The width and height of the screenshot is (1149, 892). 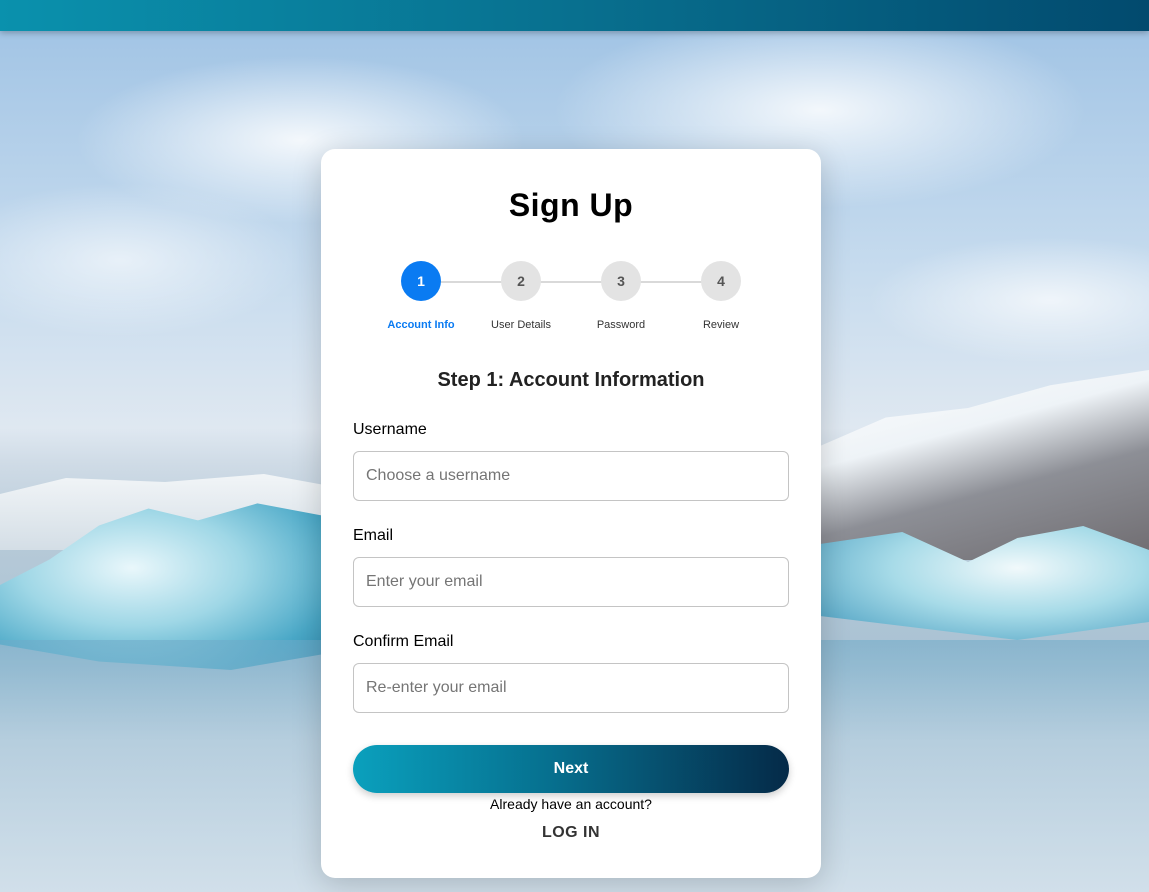 What do you see at coordinates (574, 15) in the screenshot?
I see `top-bar` at bounding box center [574, 15].